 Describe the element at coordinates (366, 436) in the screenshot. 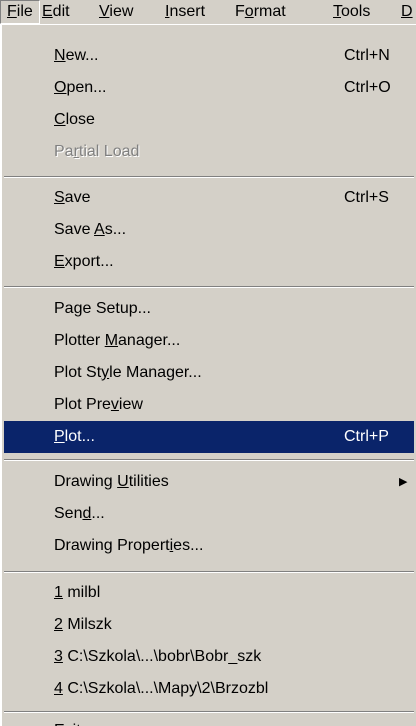

I see `shortcut-label: Ctrl+P` at that location.